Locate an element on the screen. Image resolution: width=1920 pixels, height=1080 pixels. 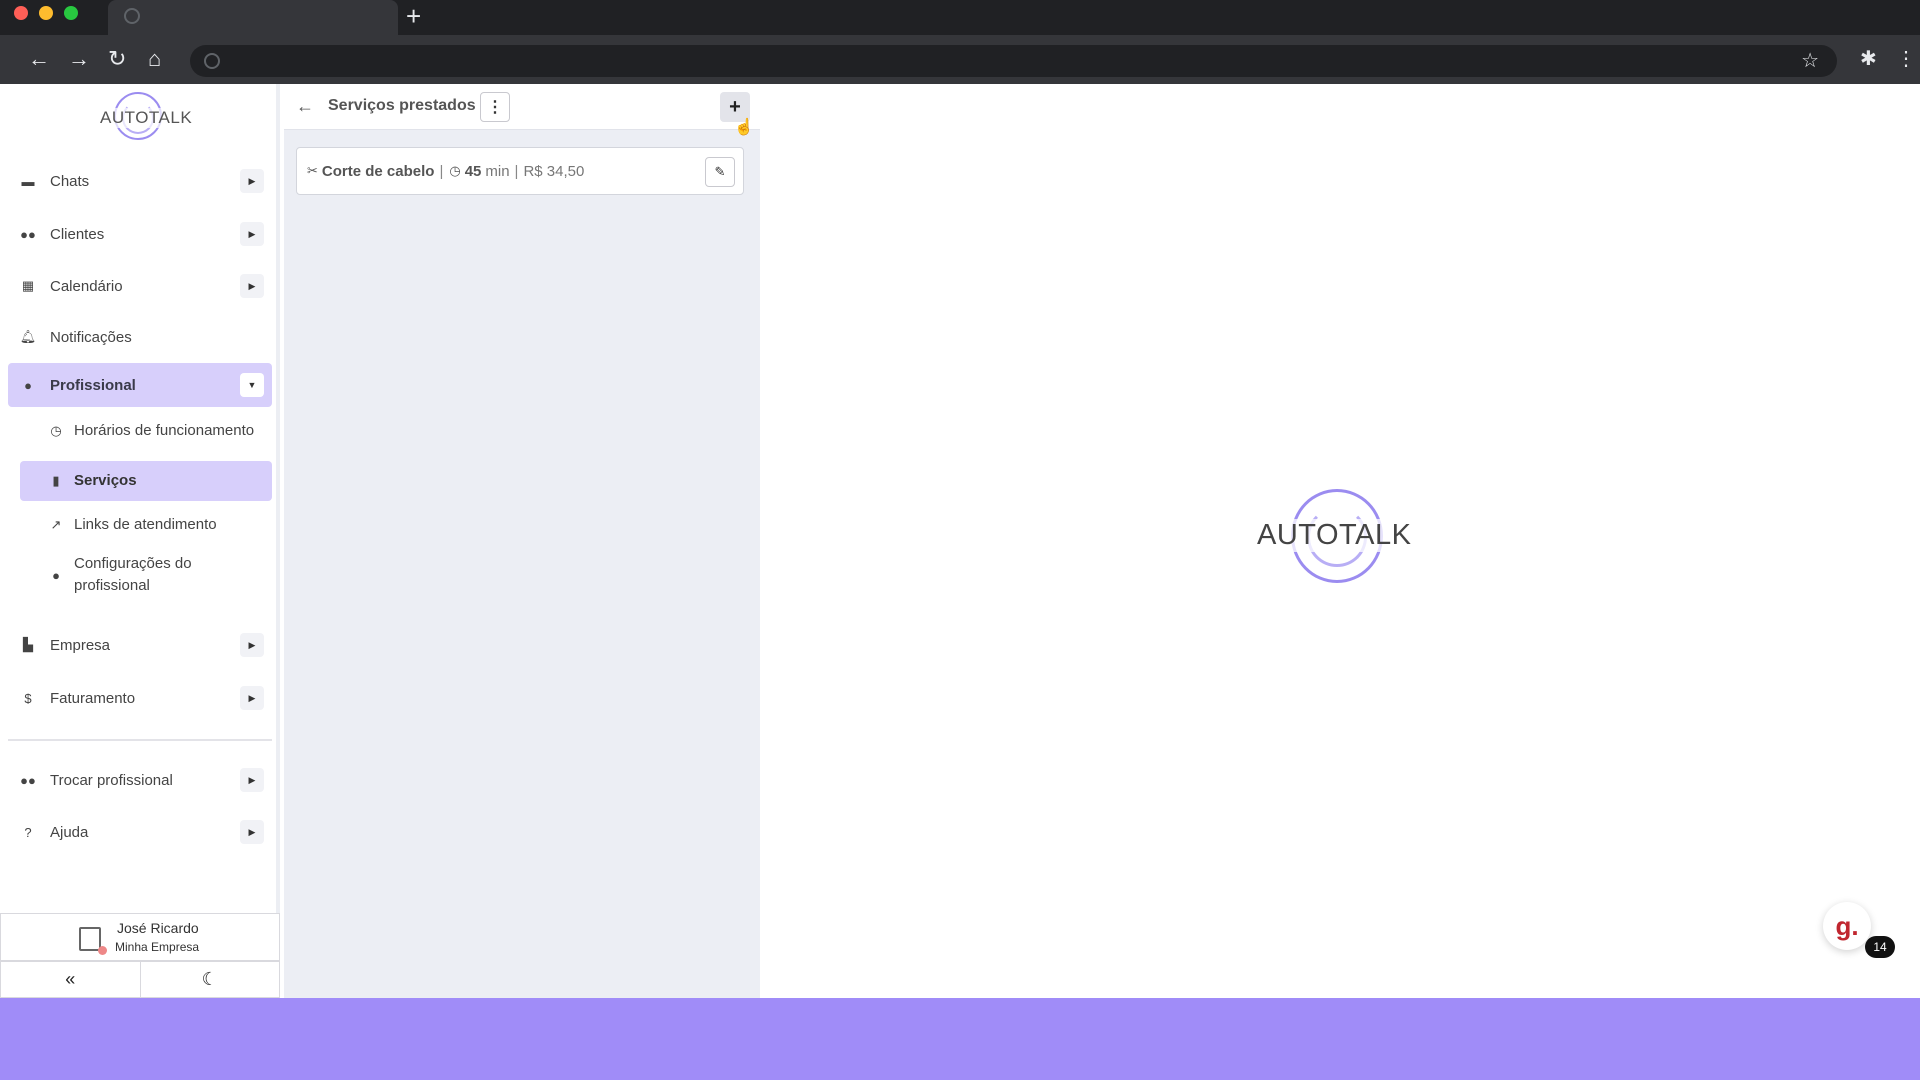
chat-icon: ▬ is located at coordinates (28, 181).